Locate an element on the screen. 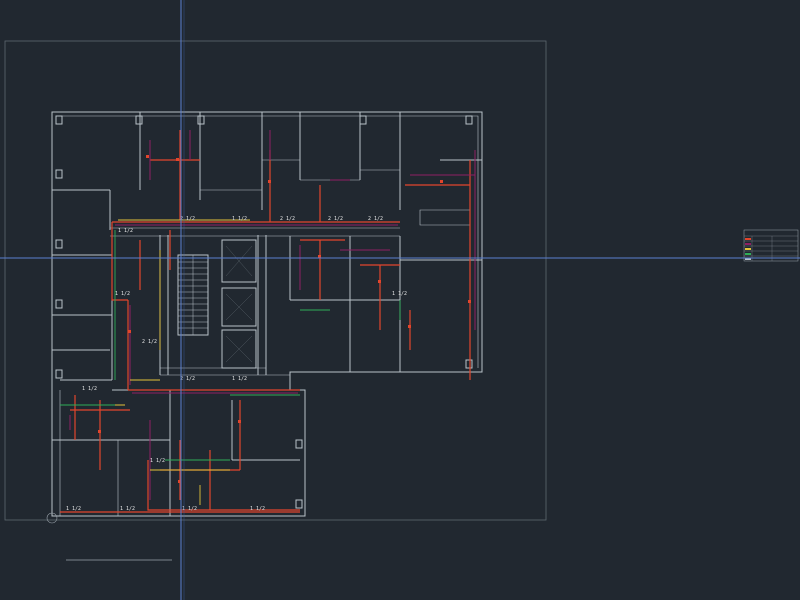 Image resolution: width=800 pixels, height=600 pixels. pipe-network-yellow is located at coordinates (175, 362).